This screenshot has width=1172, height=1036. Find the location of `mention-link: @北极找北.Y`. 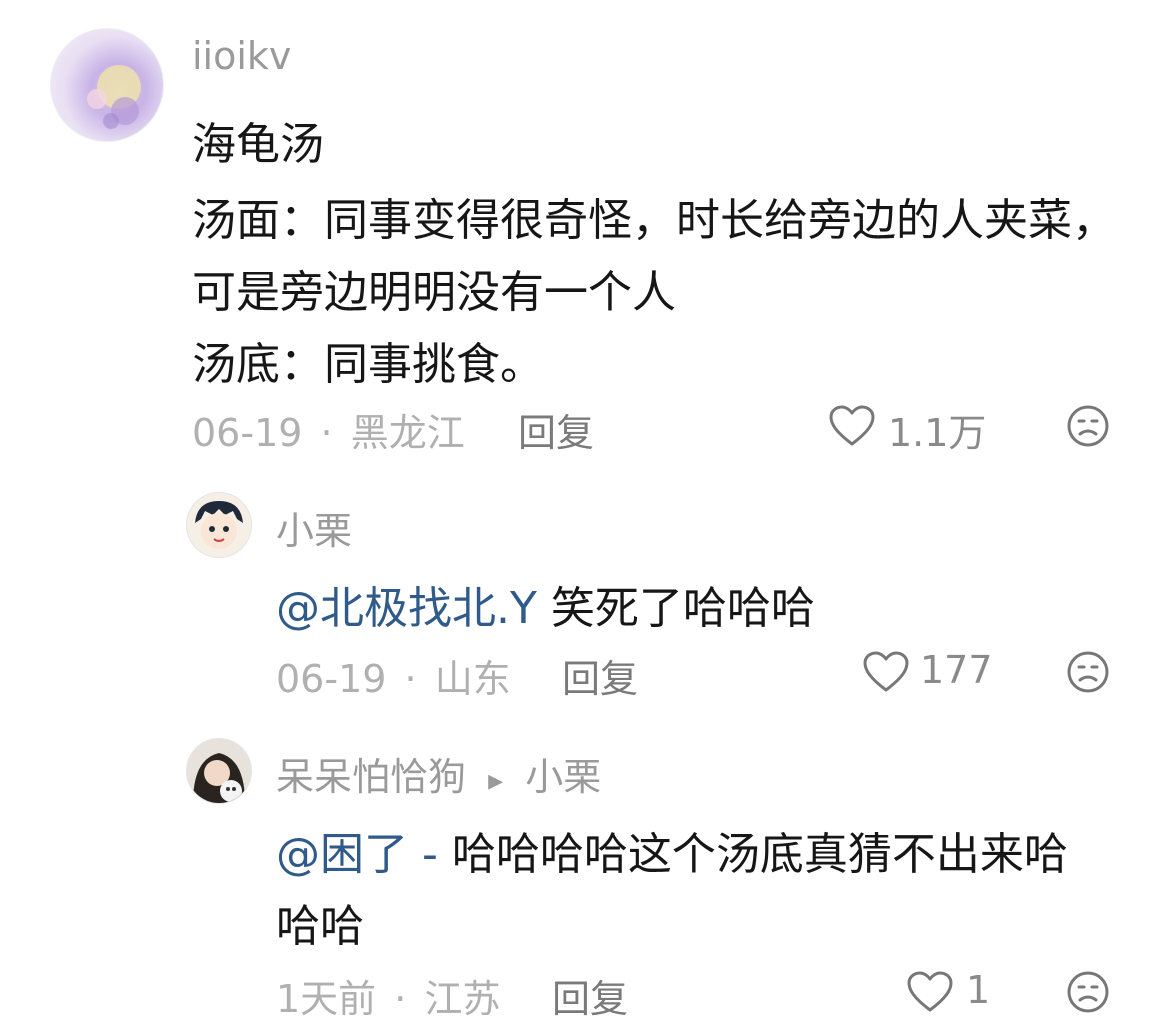

mention-link: @北极找北.Y is located at coordinates (406, 608).